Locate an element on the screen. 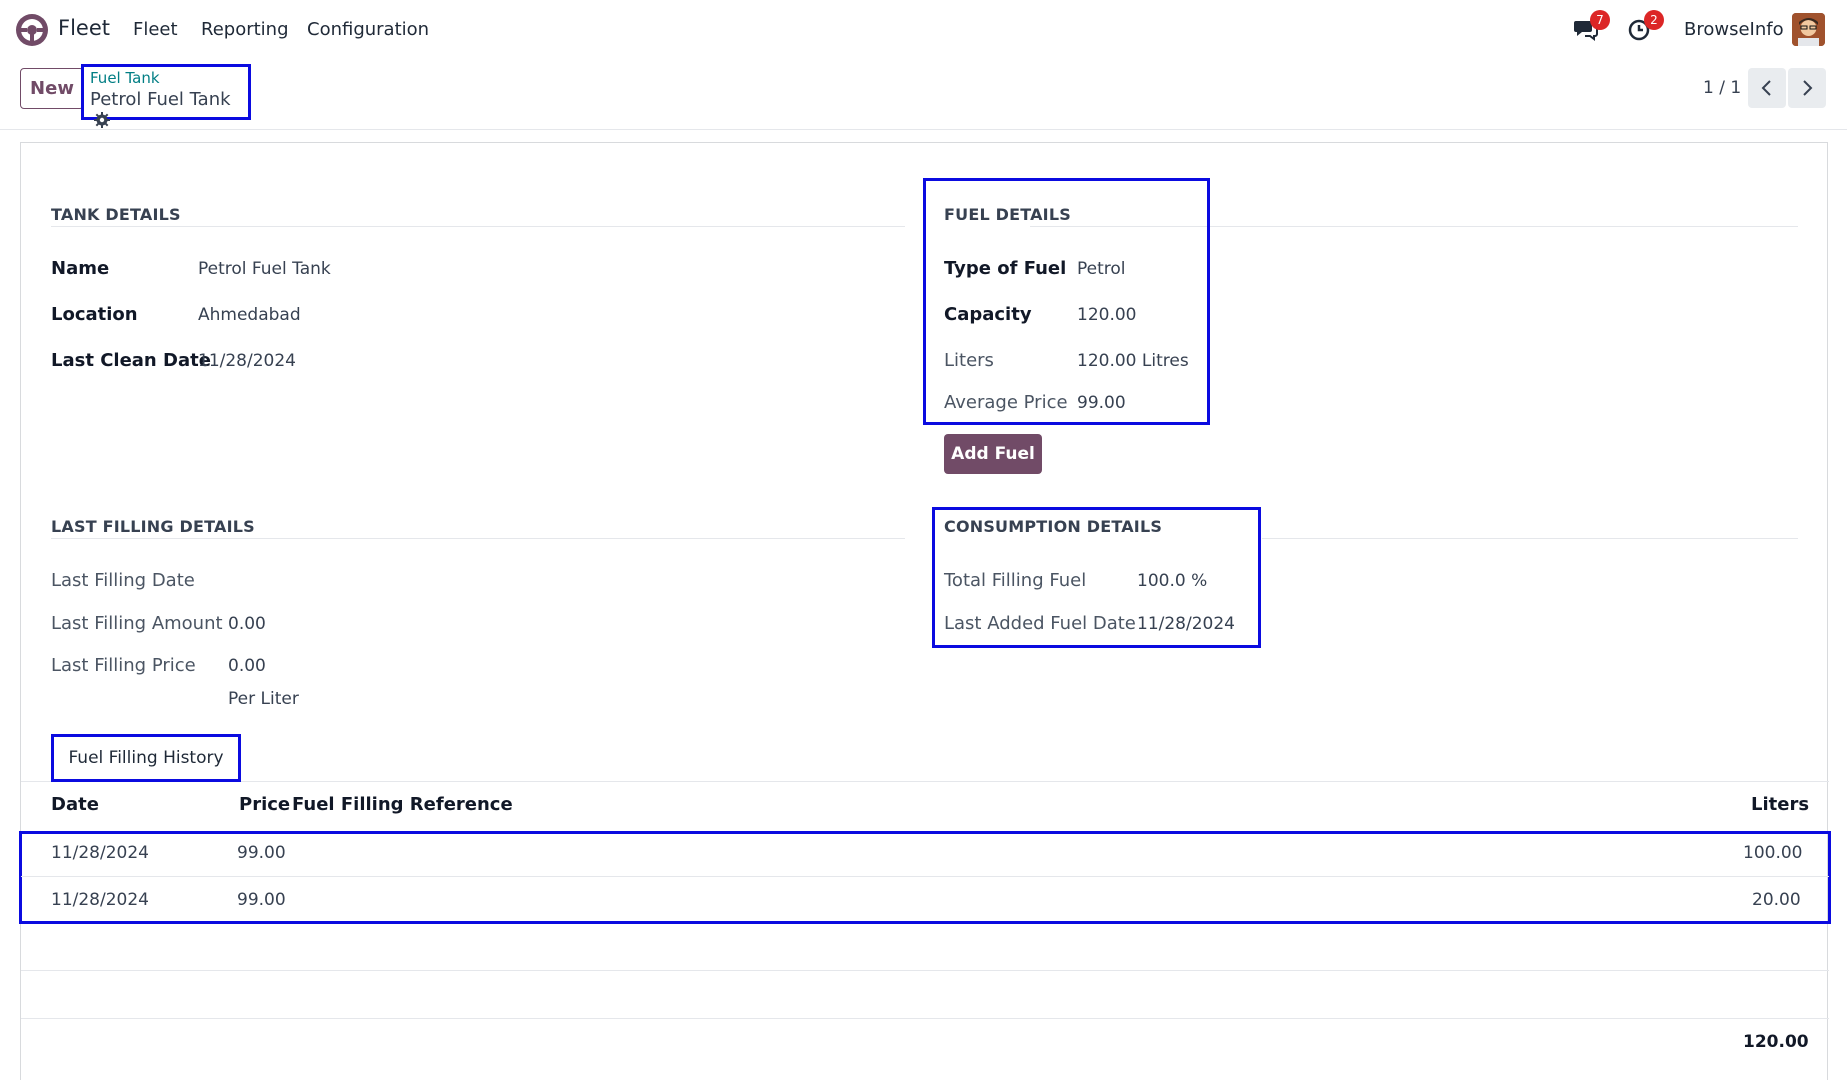  tank-details-title: TANK DETAILS is located at coordinates (116, 214).